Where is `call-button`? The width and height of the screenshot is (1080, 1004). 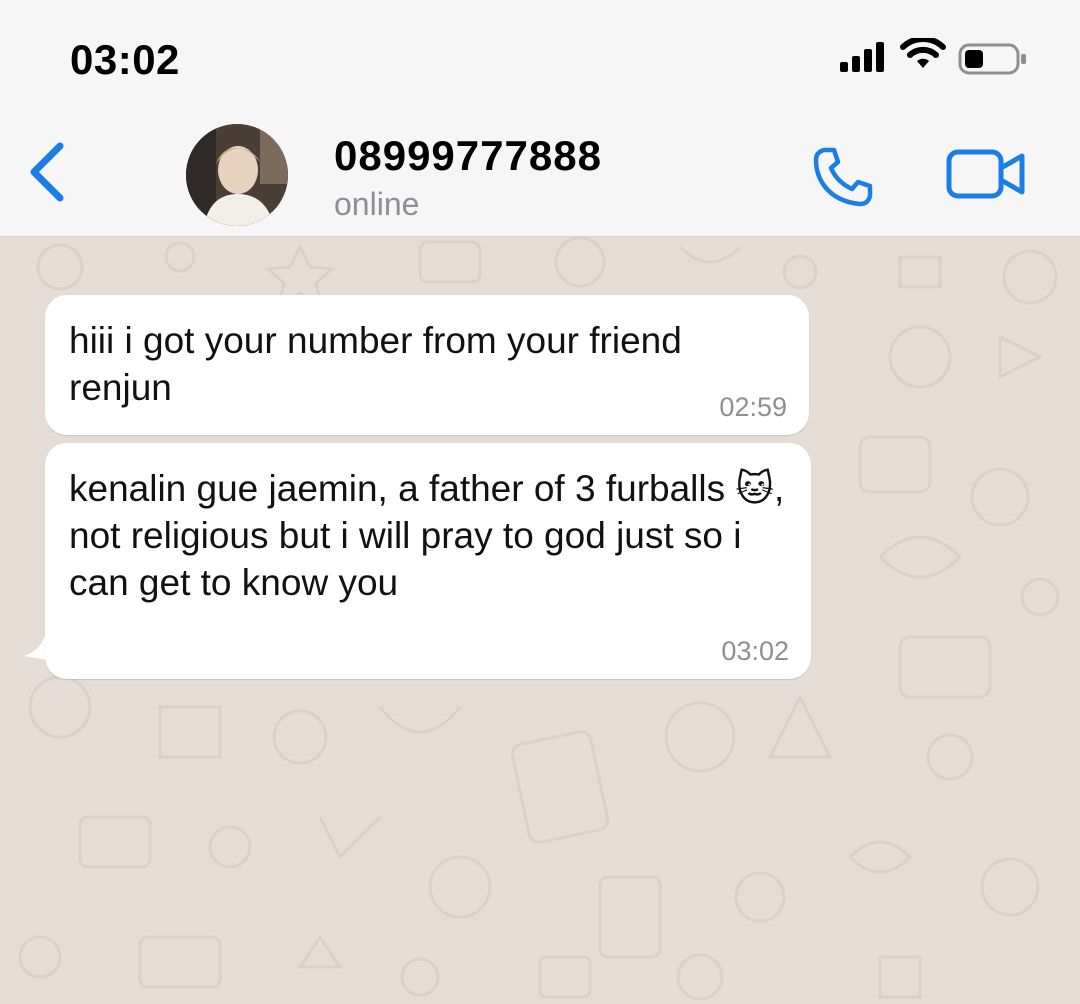 call-button is located at coordinates (843, 177).